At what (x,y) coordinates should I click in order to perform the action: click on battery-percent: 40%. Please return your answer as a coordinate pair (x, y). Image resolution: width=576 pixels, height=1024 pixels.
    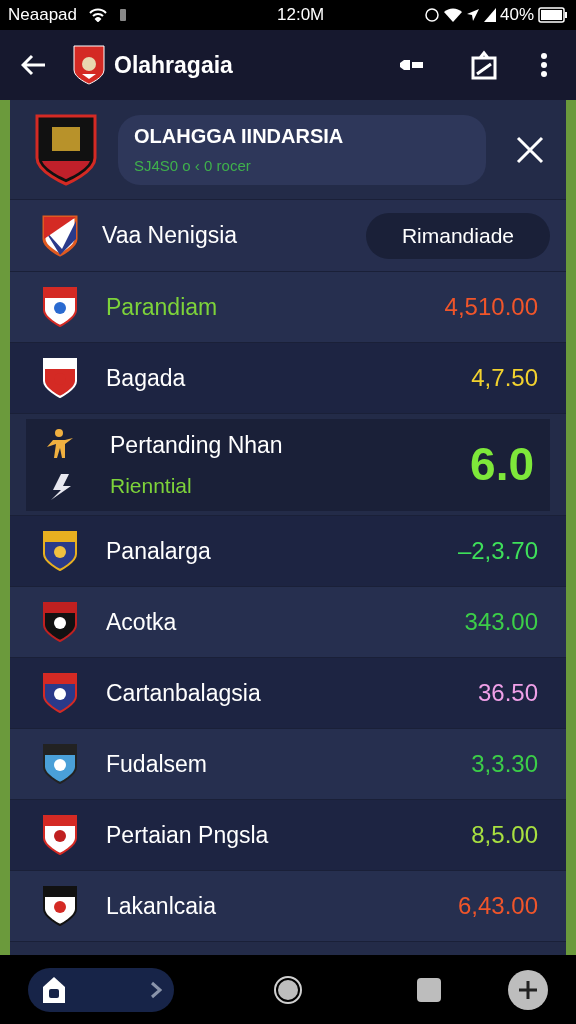
    Looking at the image, I should click on (516, 15).